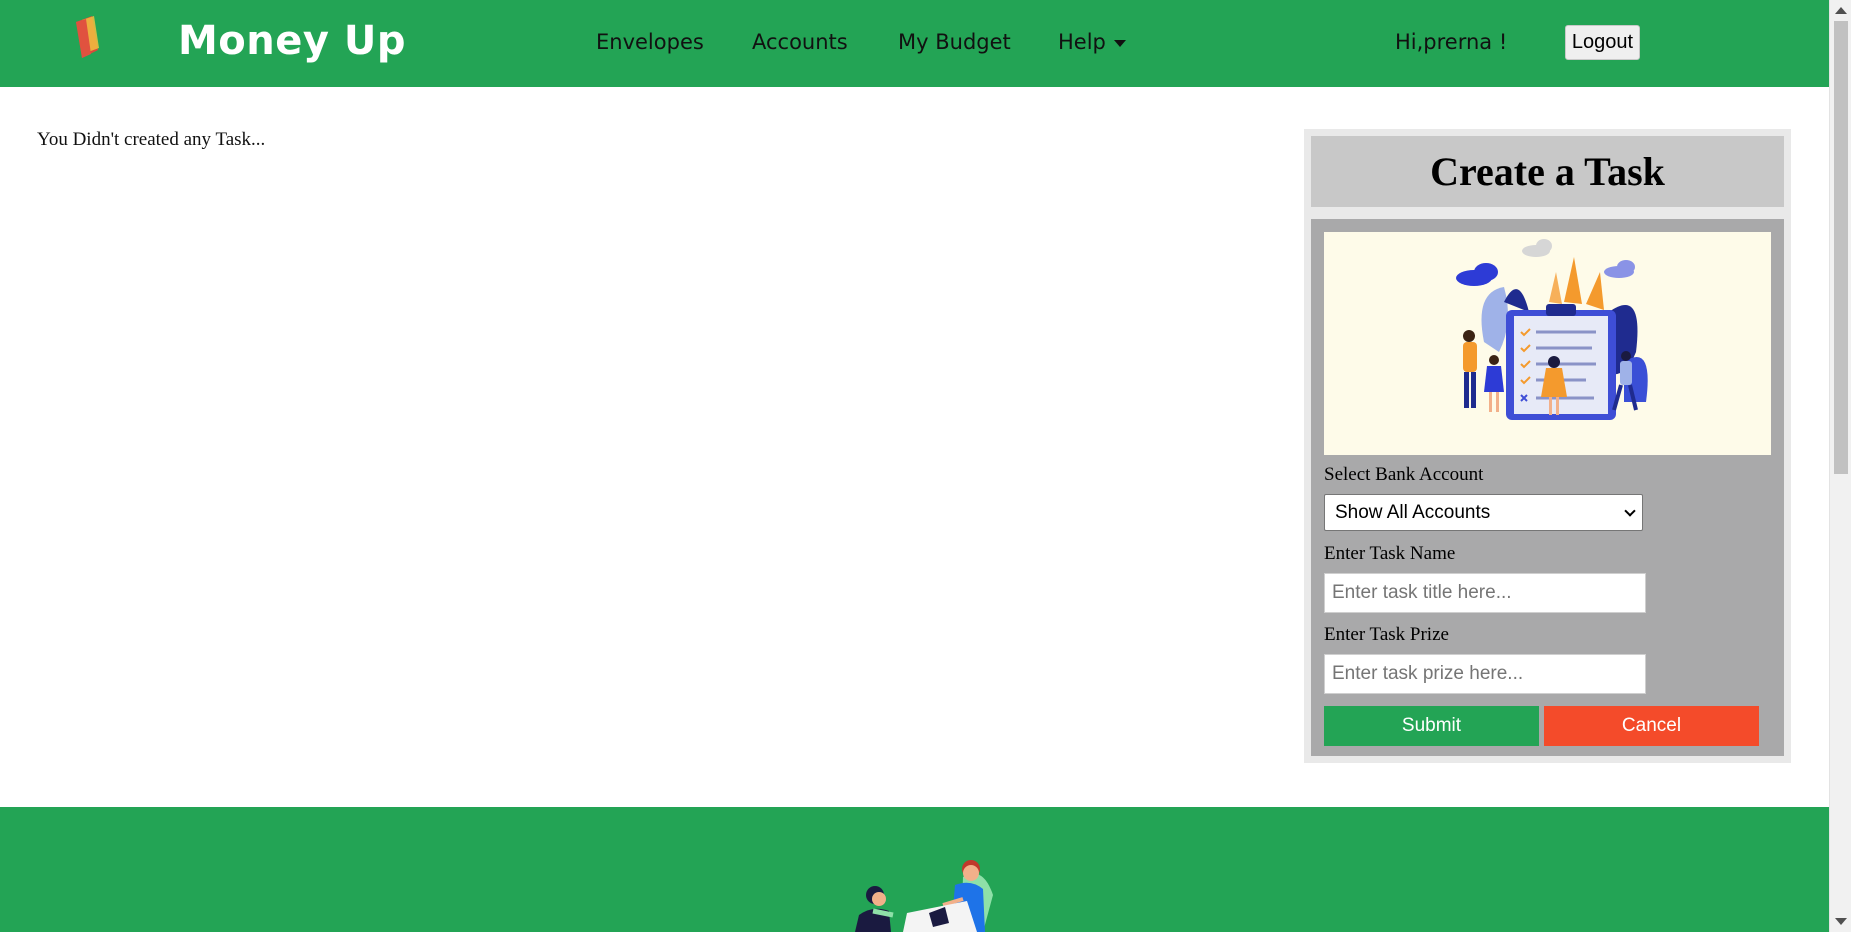 This screenshot has height=932, width=1851. I want to click on bank-account-select: Show All Accounts, so click(1483, 512).